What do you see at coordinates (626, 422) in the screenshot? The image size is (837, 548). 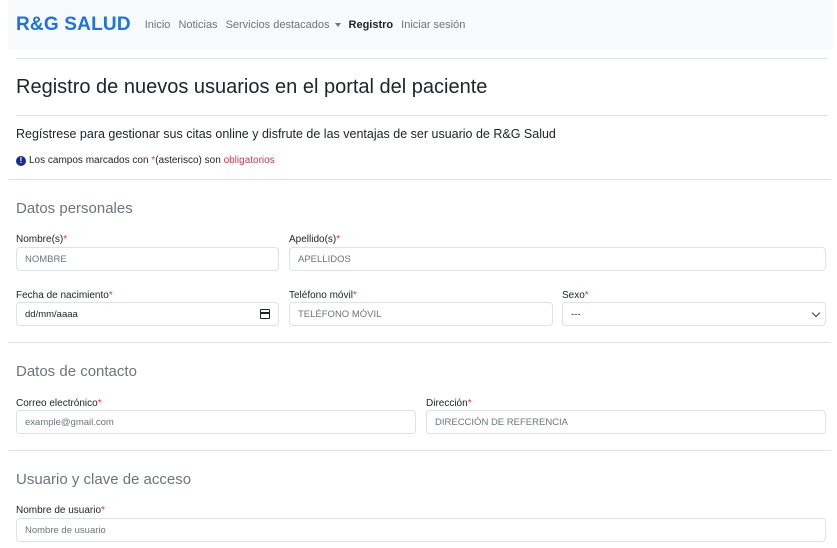 I see `direccion-input: DIRECCIÓN DE REFERENCIA` at bounding box center [626, 422].